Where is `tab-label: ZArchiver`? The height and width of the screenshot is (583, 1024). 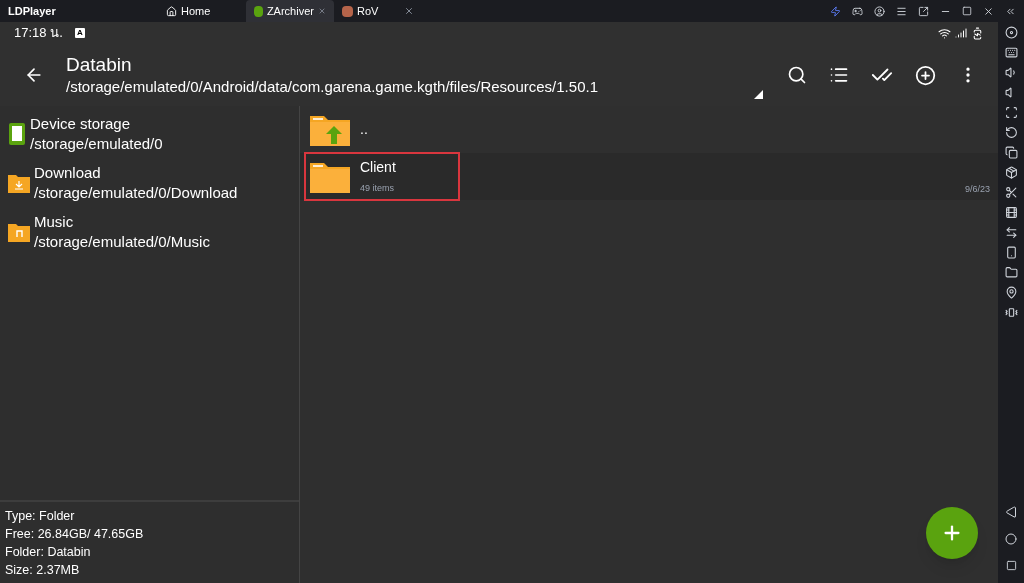 tab-label: ZArchiver is located at coordinates (290, 11).